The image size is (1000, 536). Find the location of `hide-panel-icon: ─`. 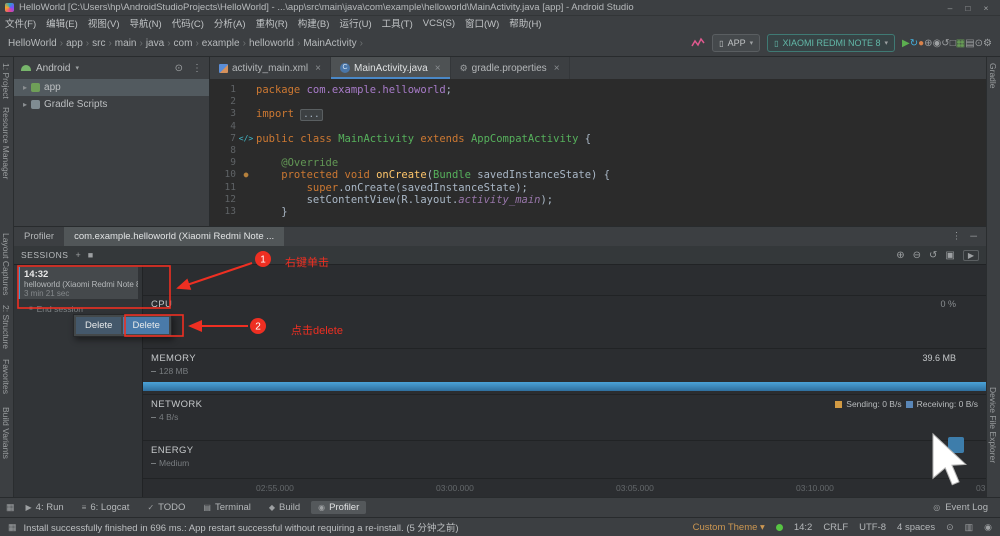

hide-panel-icon: ─ is located at coordinates (973, 236).